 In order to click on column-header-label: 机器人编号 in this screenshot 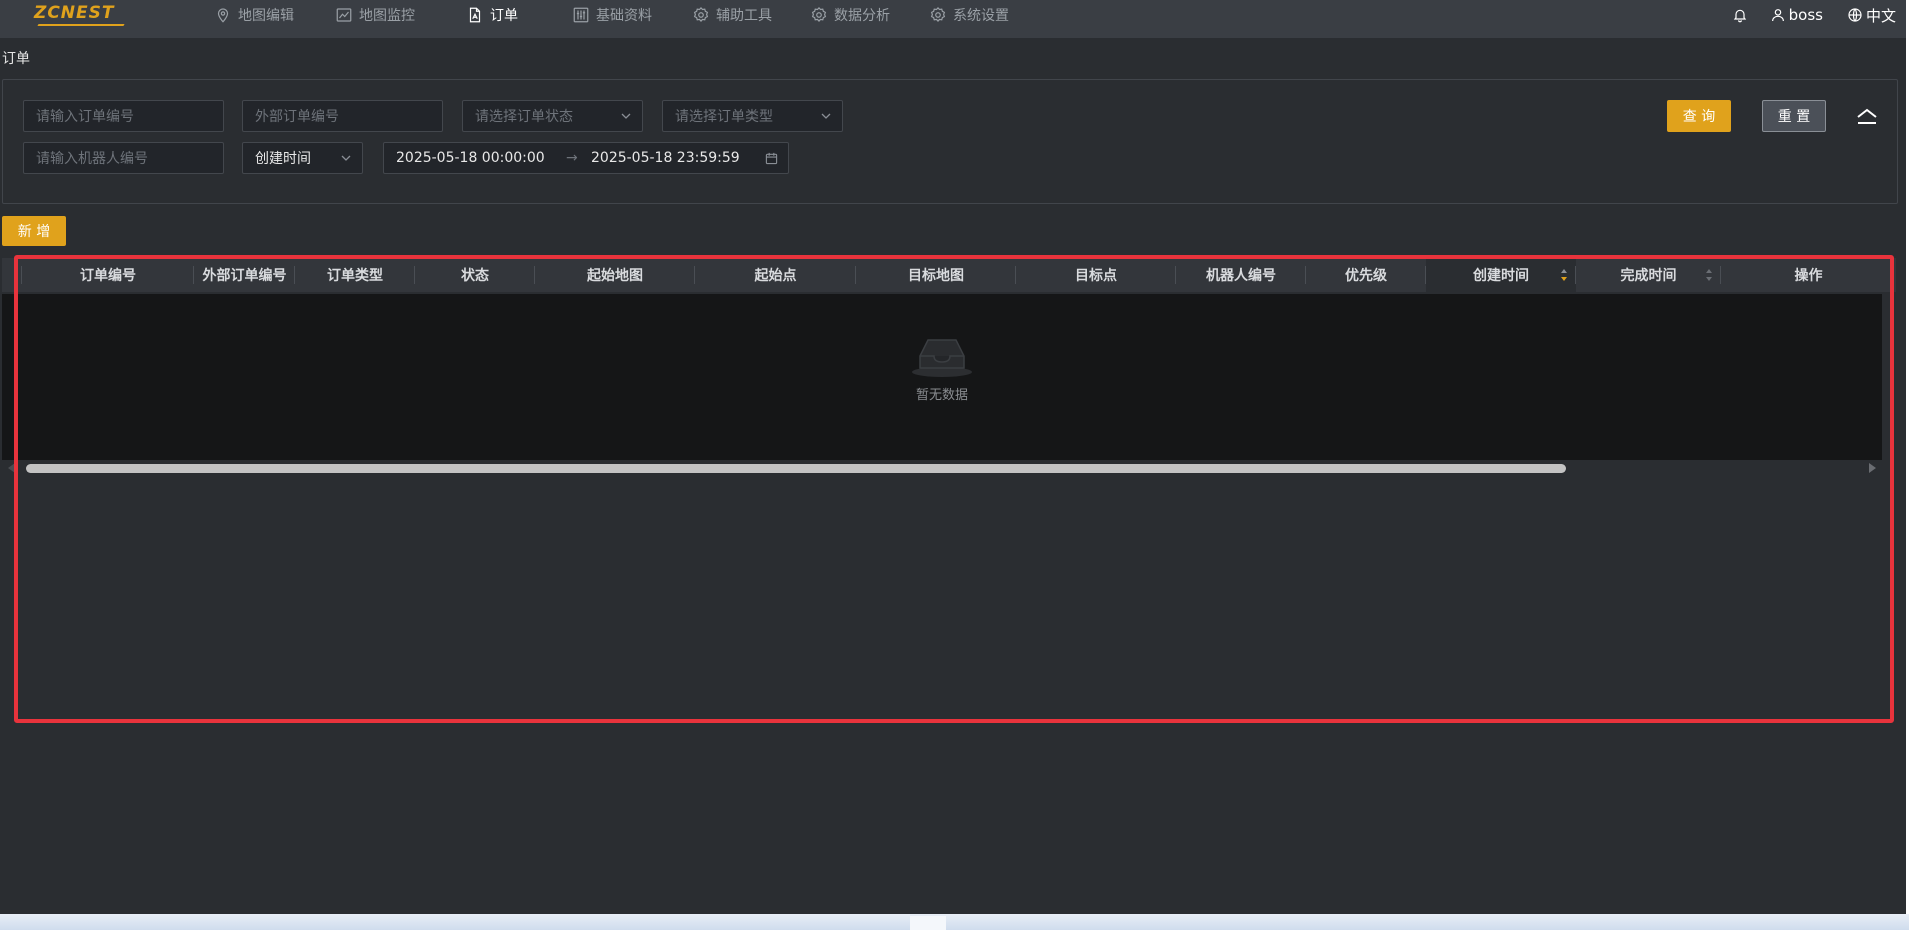, I will do `click(1241, 276)`.